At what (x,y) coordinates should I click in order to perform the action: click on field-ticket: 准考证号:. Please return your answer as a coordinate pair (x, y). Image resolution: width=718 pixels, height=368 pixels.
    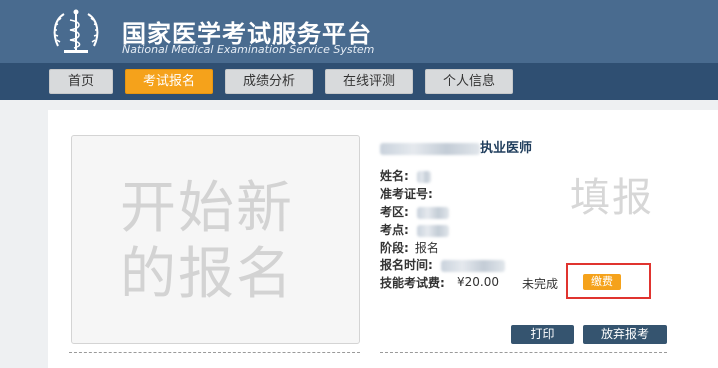
    Looking at the image, I should click on (406, 194).